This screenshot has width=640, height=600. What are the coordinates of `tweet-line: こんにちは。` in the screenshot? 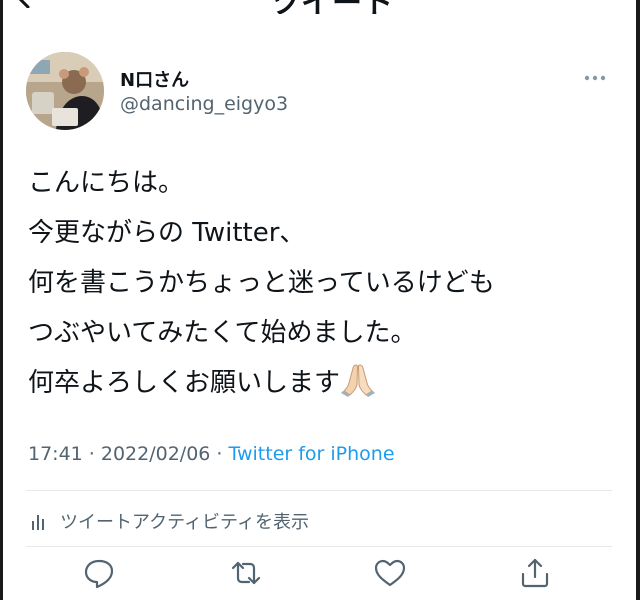 It's located at (106, 183).